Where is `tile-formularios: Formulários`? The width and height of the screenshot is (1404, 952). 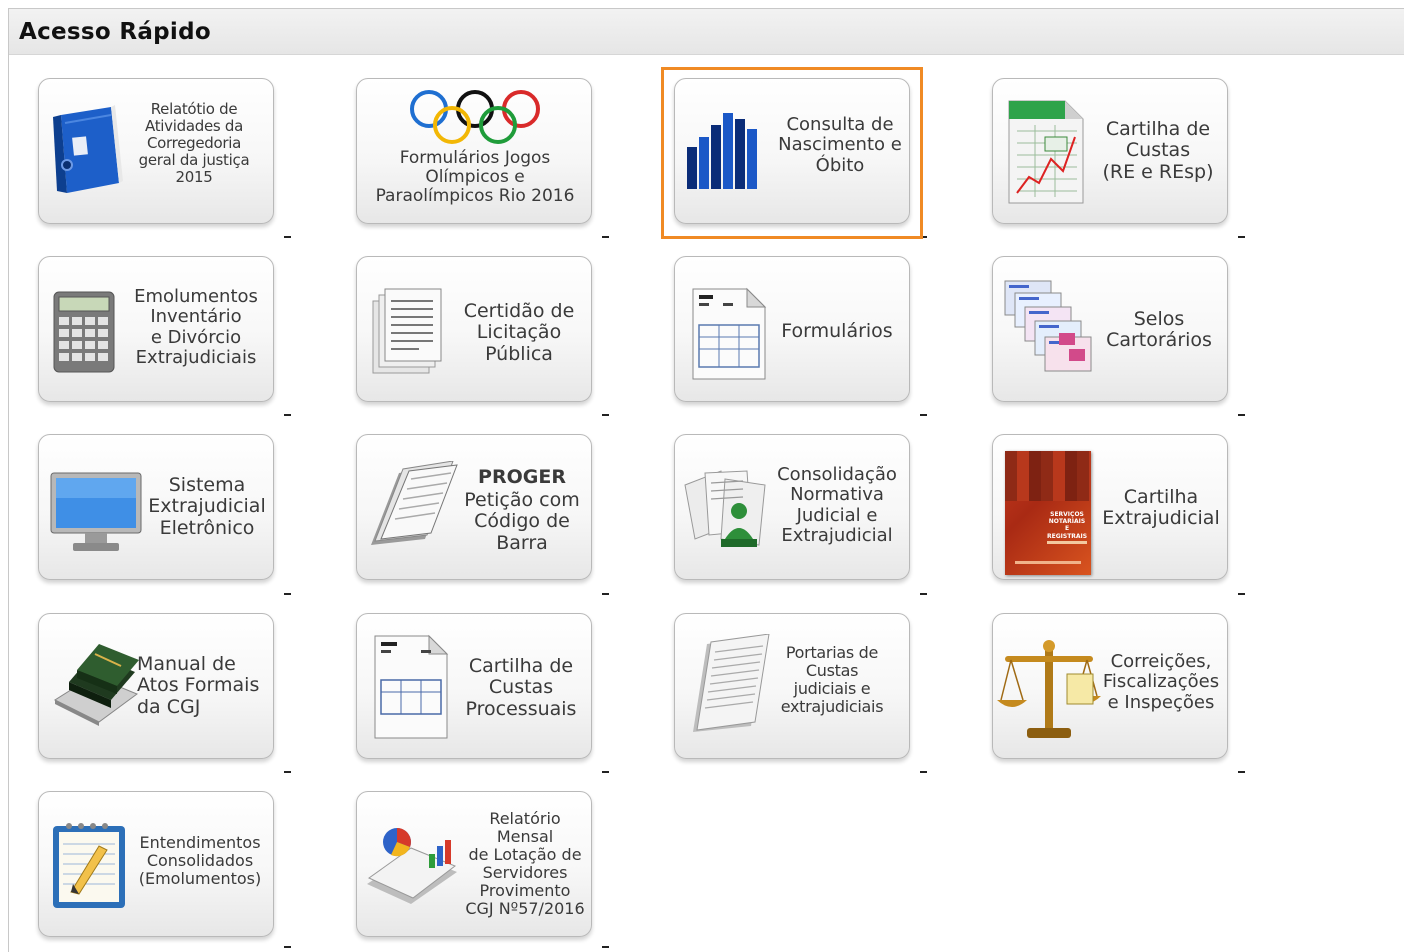 tile-formularios: Formulários is located at coordinates (792, 329).